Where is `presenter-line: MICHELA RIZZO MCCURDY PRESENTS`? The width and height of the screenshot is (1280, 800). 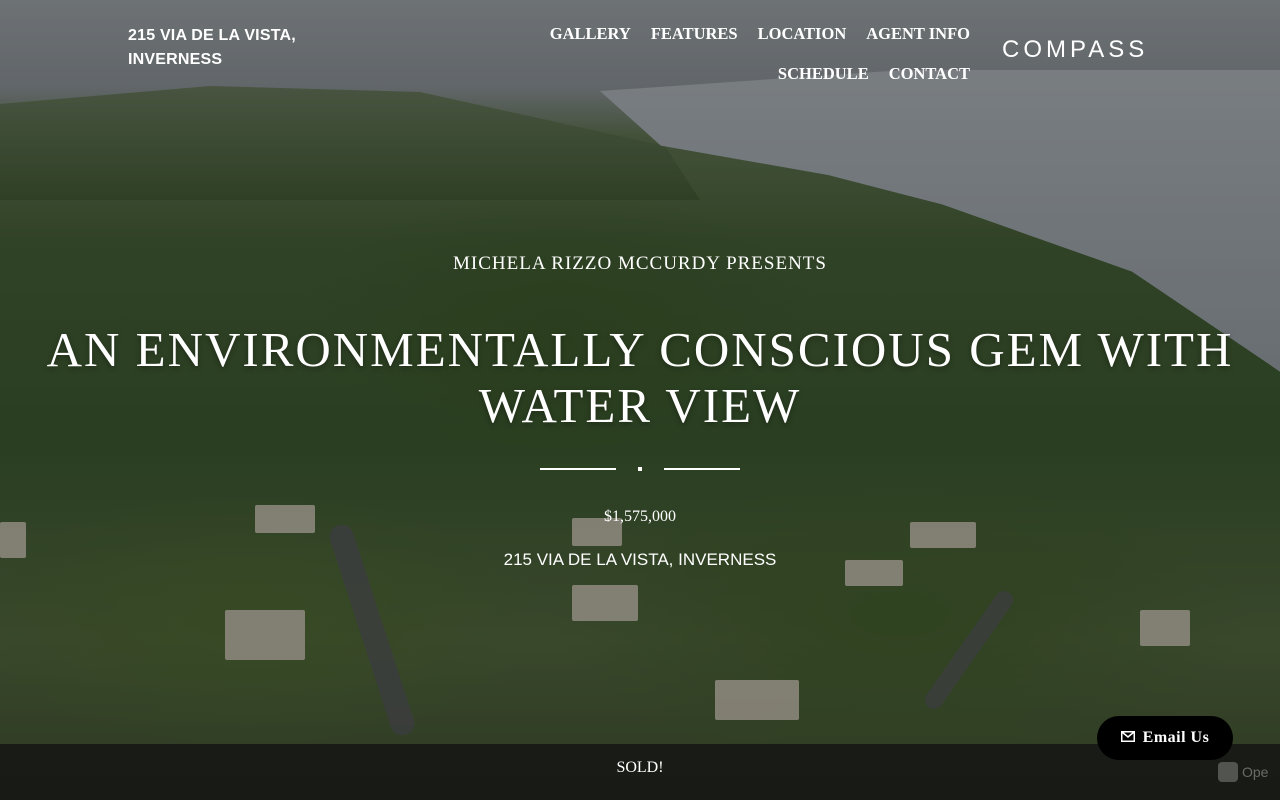
presenter-line: MICHELA RIZZO MCCURDY PRESENTS is located at coordinates (640, 263).